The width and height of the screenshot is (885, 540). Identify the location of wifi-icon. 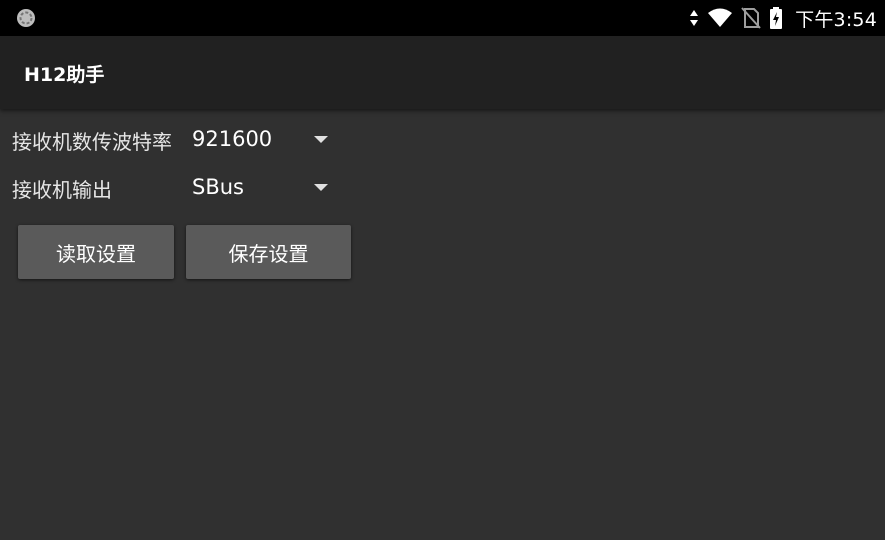
(720, 18).